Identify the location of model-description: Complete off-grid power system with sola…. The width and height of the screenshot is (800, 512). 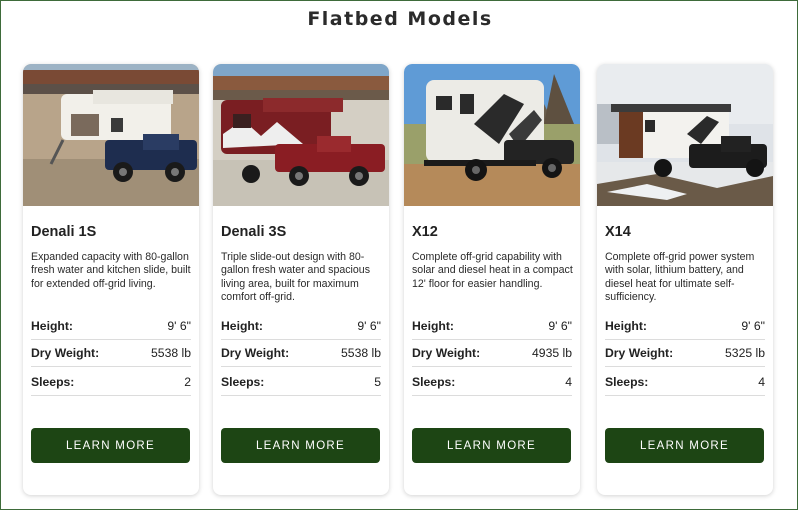
(680, 277).